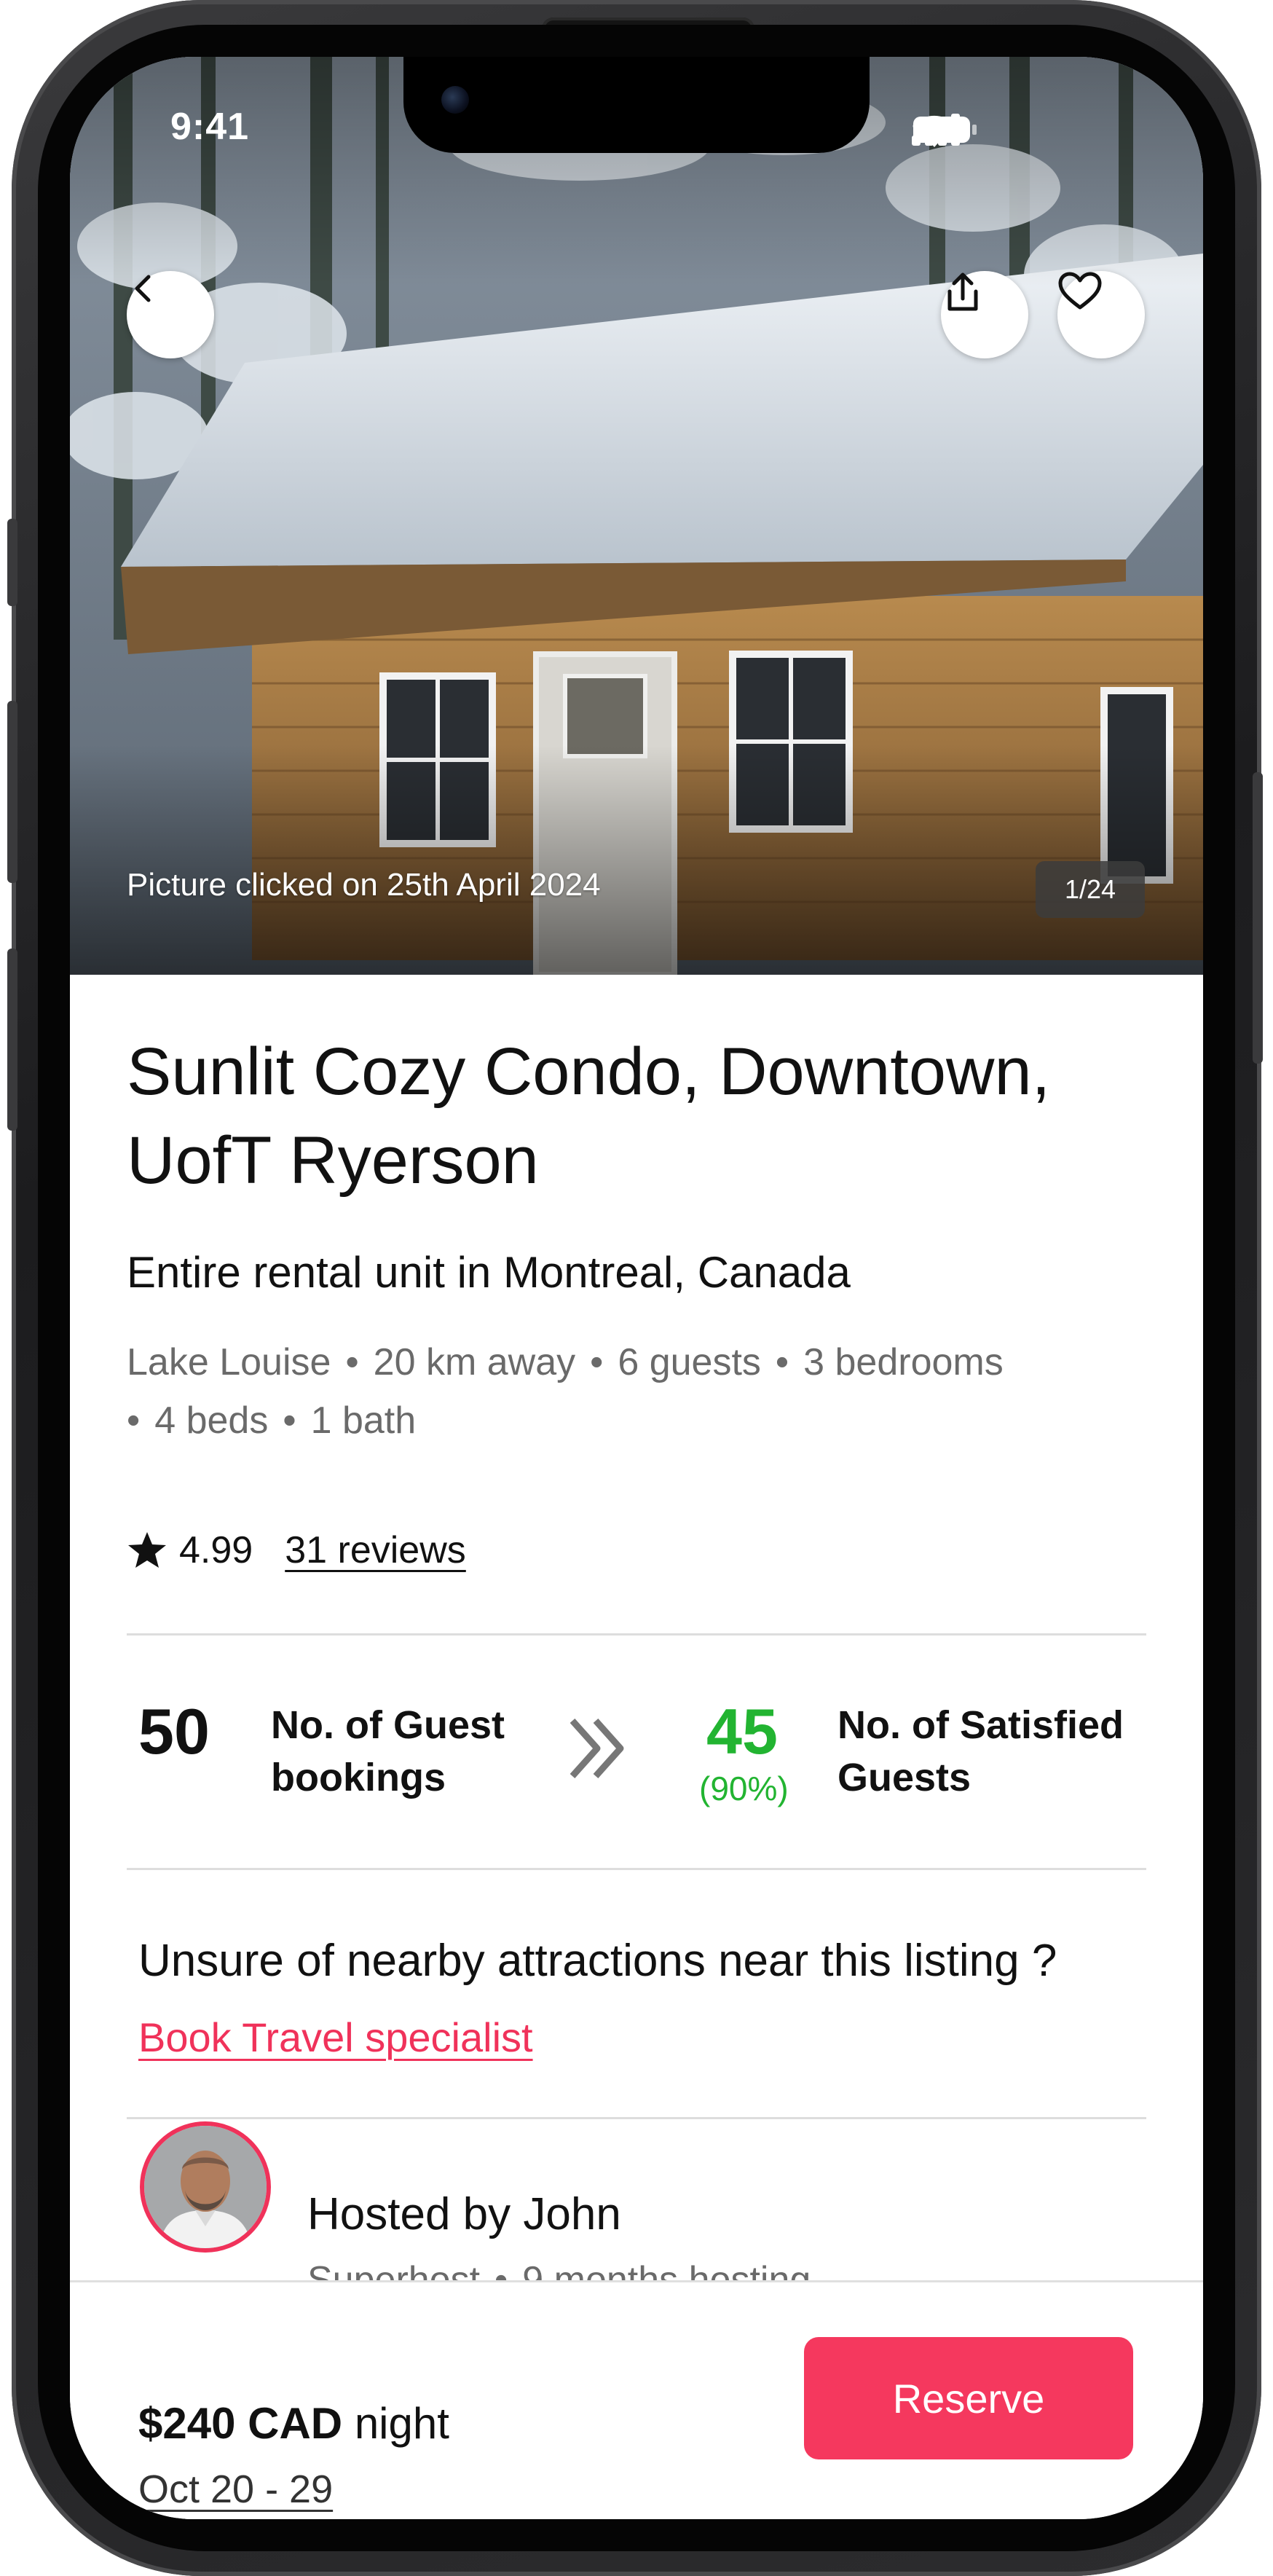 The image size is (1273, 2576). What do you see at coordinates (984, 314) in the screenshot?
I see `share-button` at bounding box center [984, 314].